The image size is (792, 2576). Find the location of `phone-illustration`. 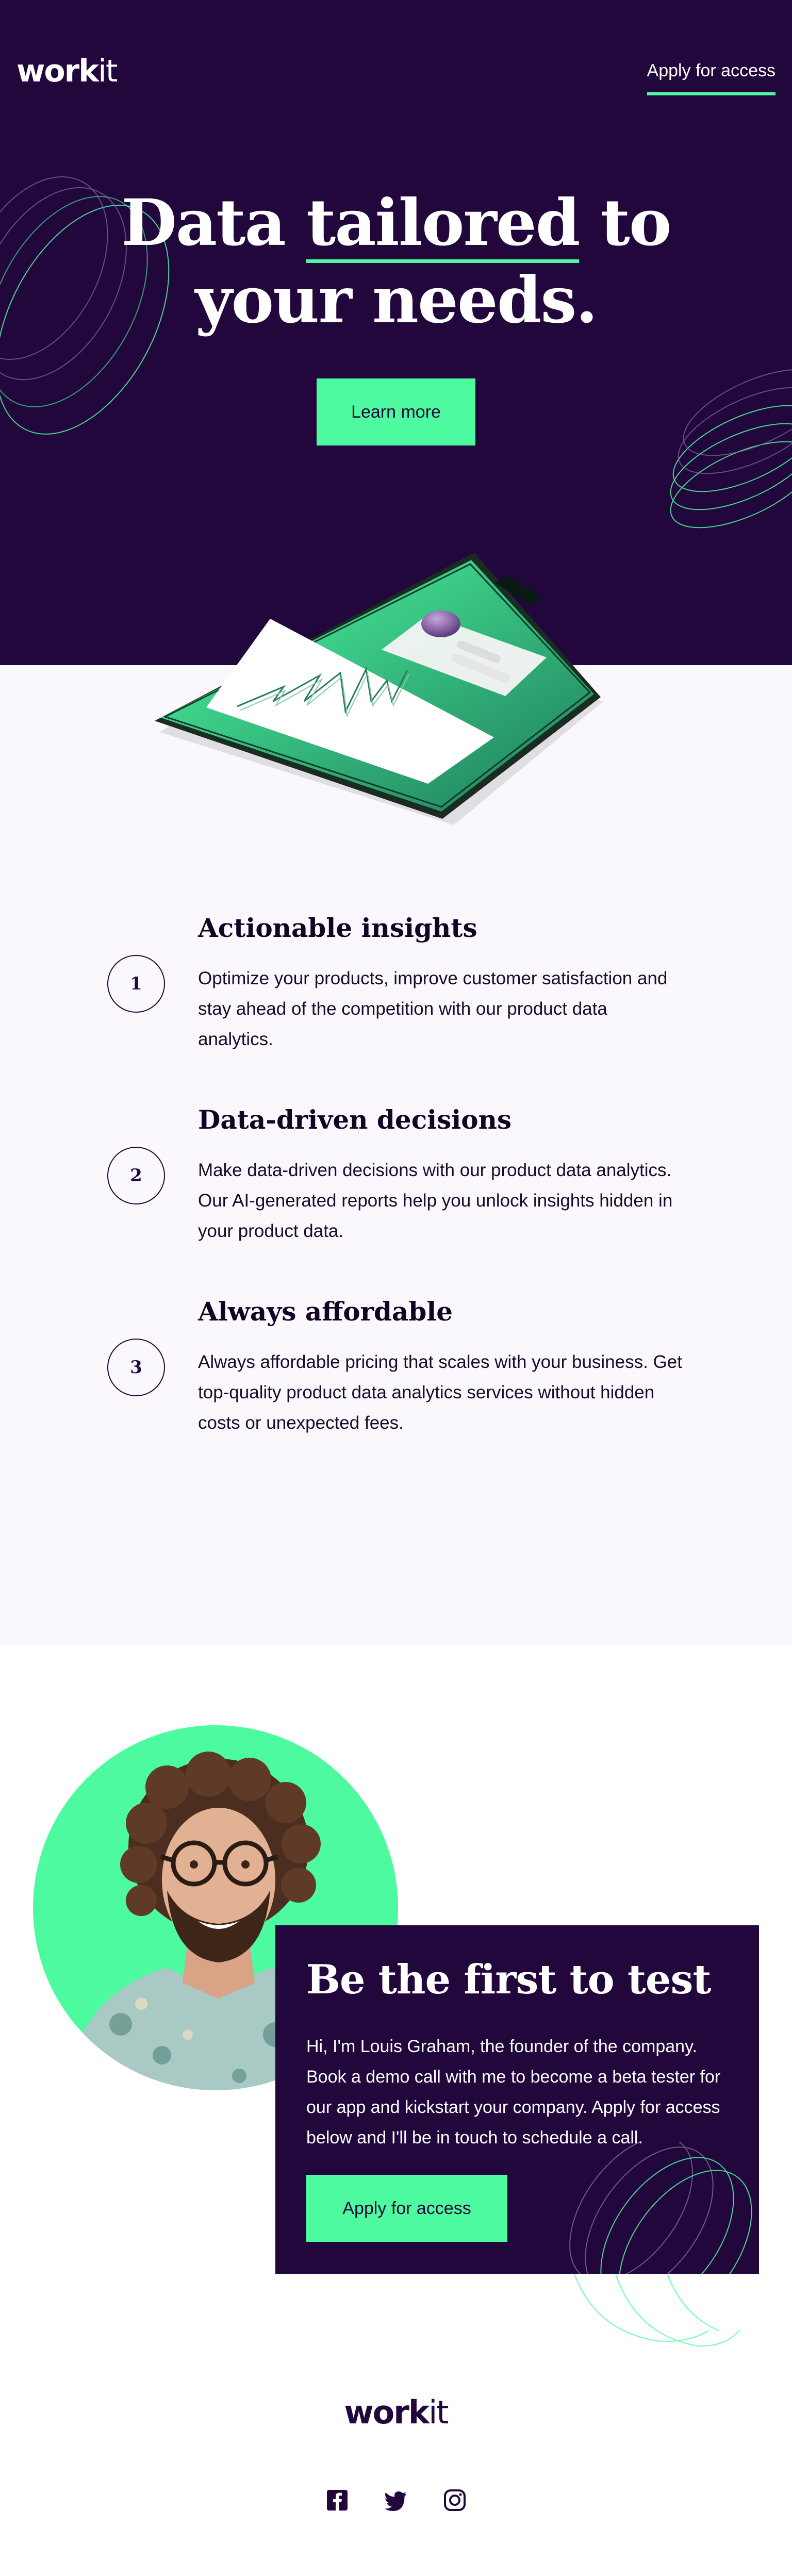

phone-illustration is located at coordinates (379, 689).